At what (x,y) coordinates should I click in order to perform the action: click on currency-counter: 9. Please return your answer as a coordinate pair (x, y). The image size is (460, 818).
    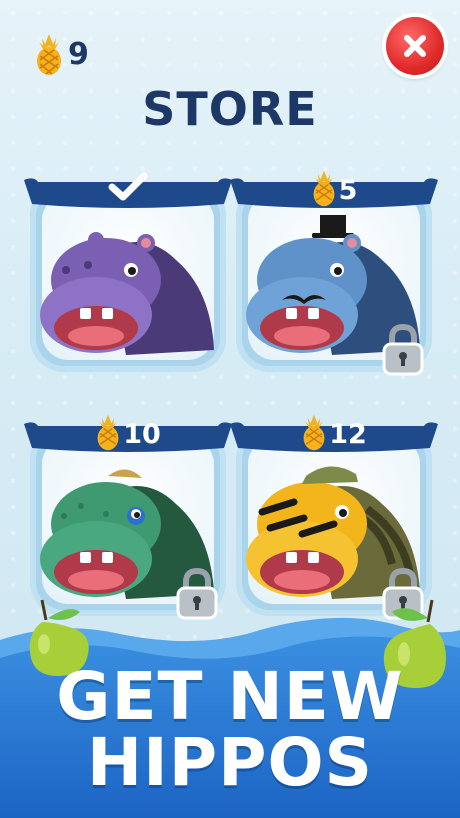
    Looking at the image, I should click on (61, 54).